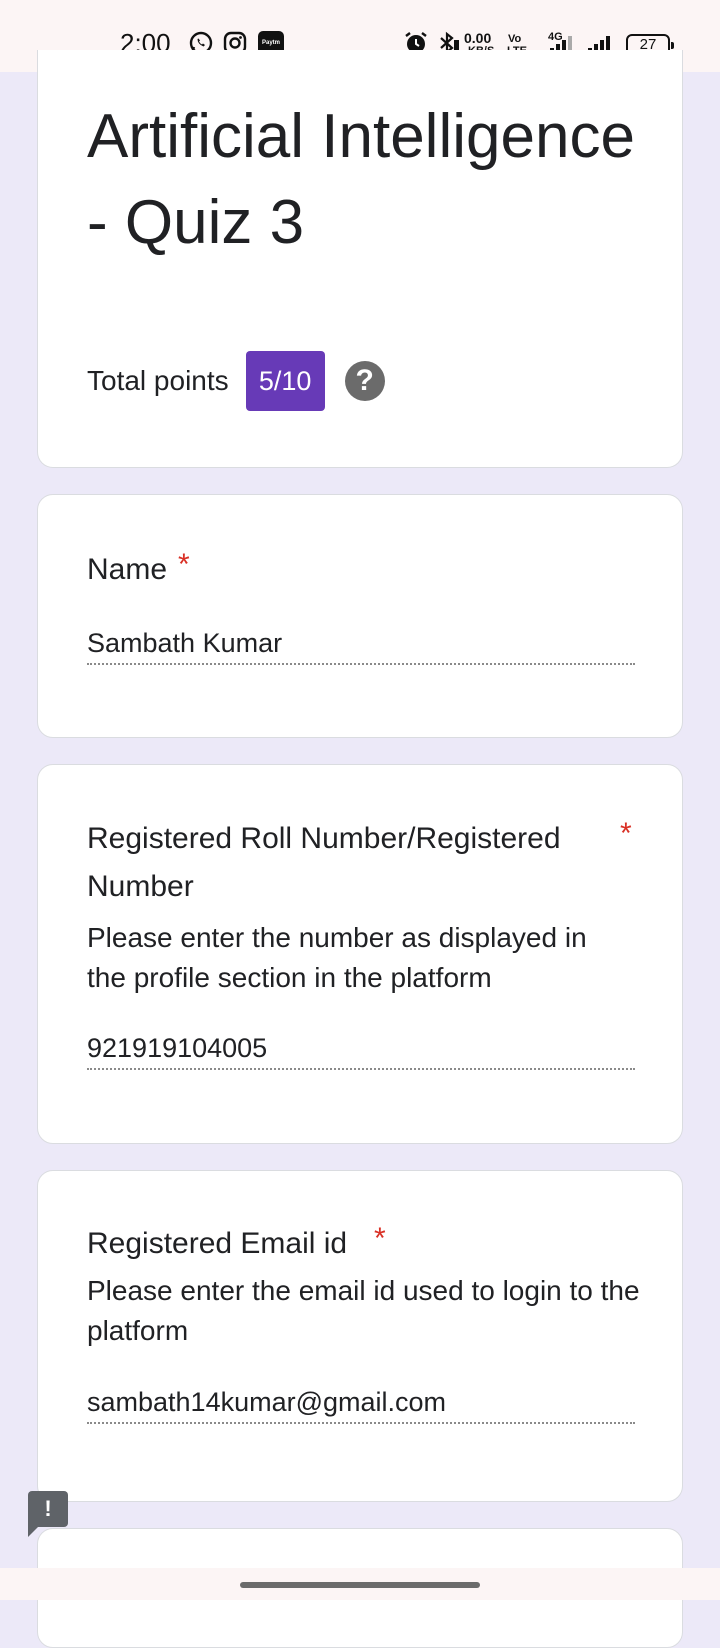 The width and height of the screenshot is (720, 1648). I want to click on home-gesture-handle, so click(360, 1585).